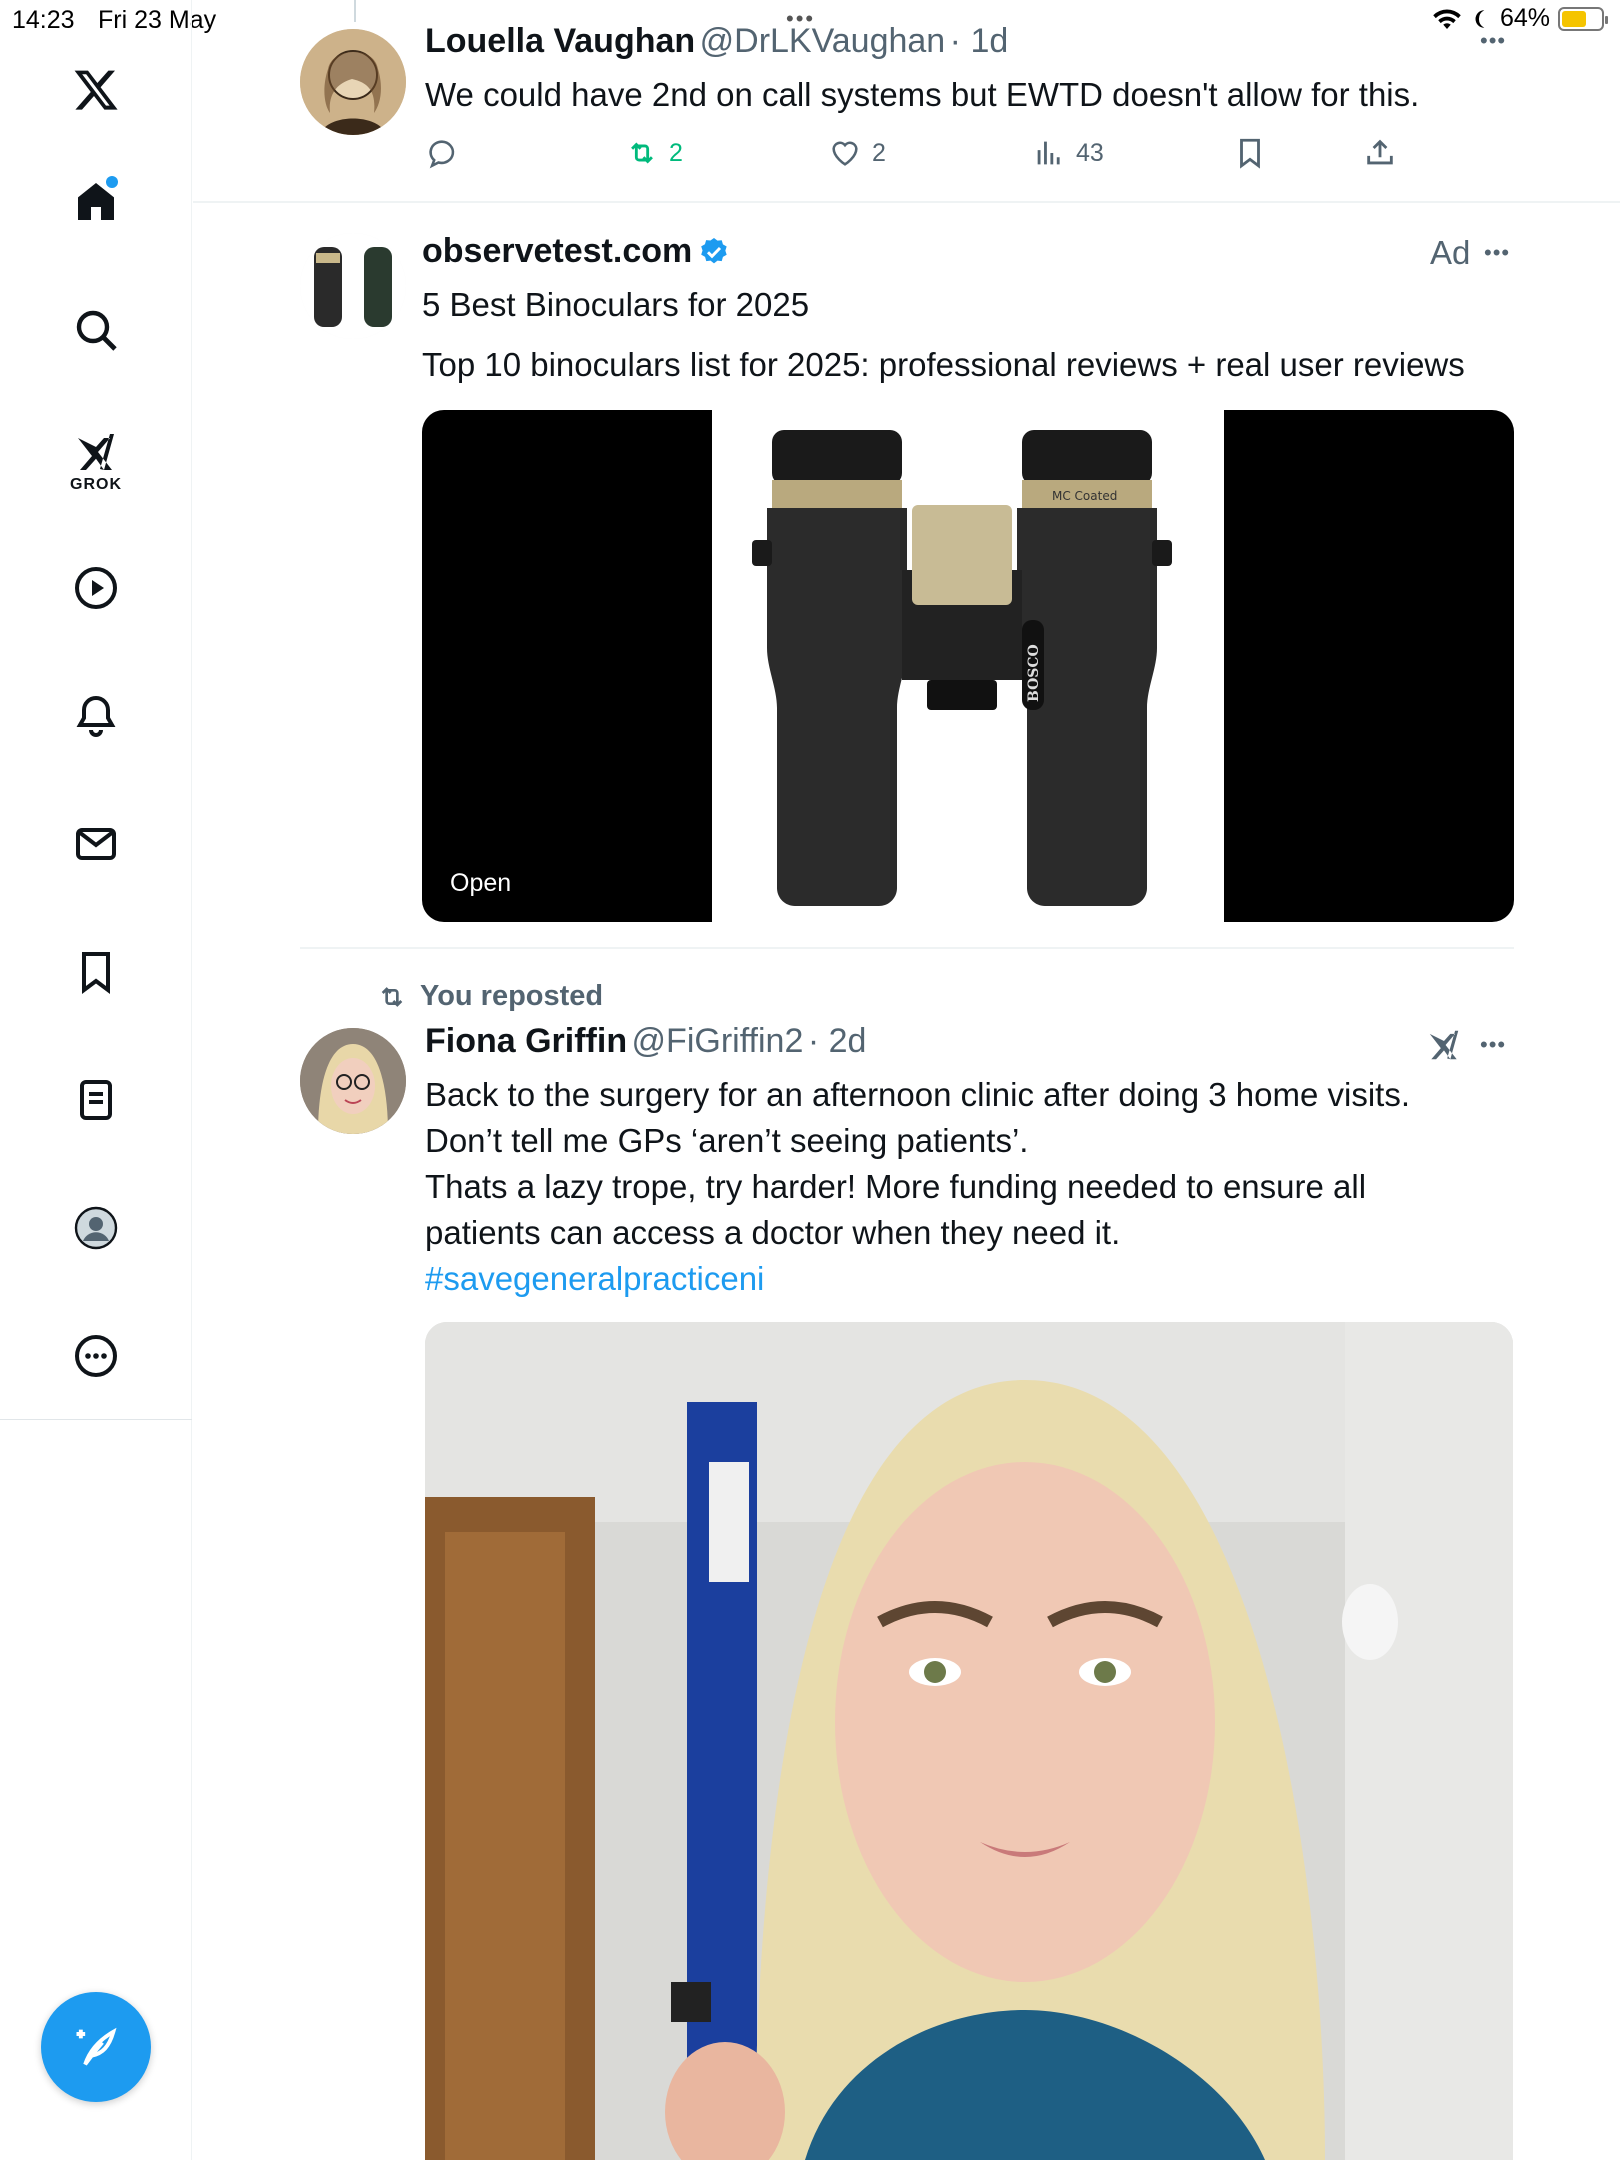  Describe the element at coordinates (1447, 19) in the screenshot. I see `wifi-icon` at that location.